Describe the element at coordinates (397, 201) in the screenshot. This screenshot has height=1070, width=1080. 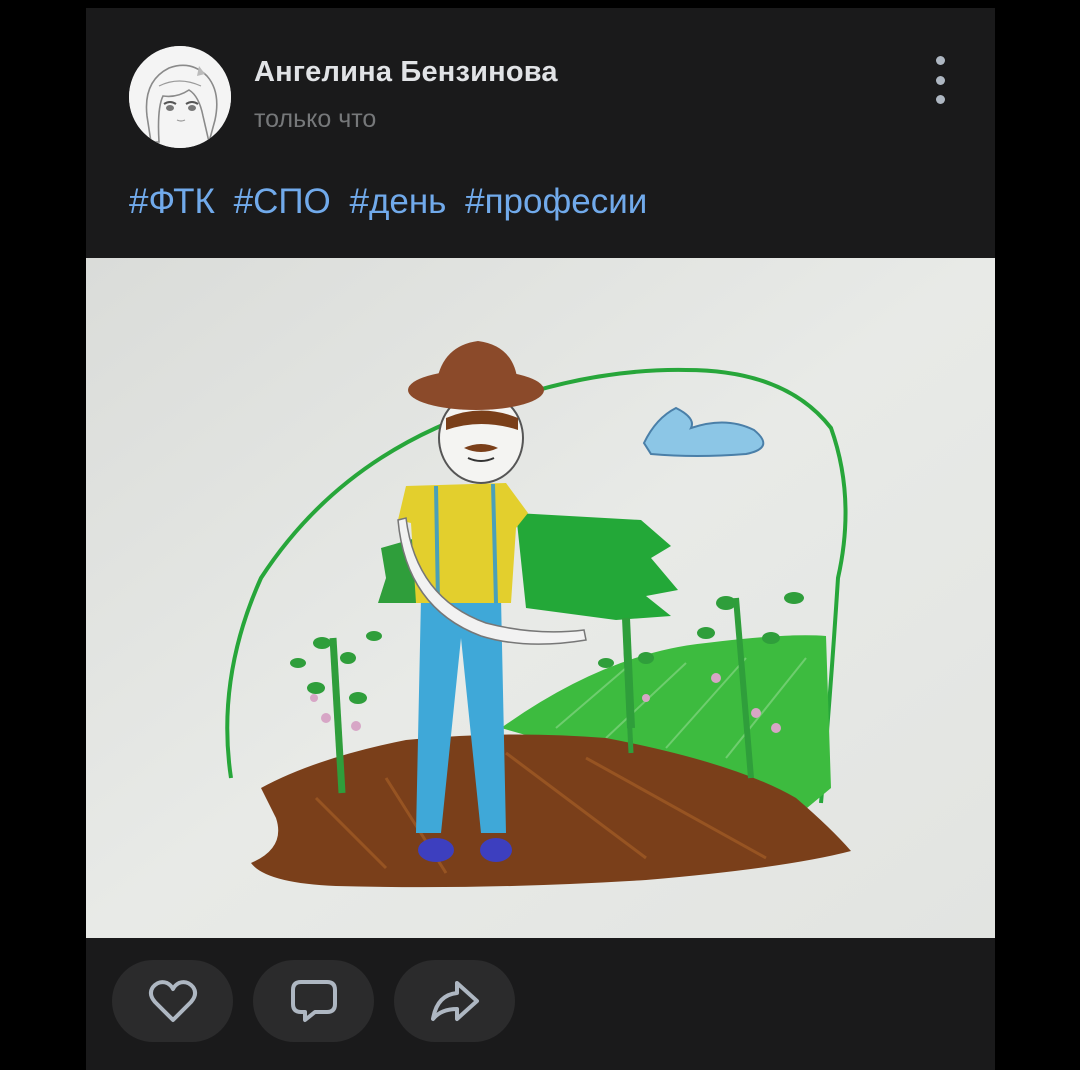
I see `hashtag-den: #день` at that location.